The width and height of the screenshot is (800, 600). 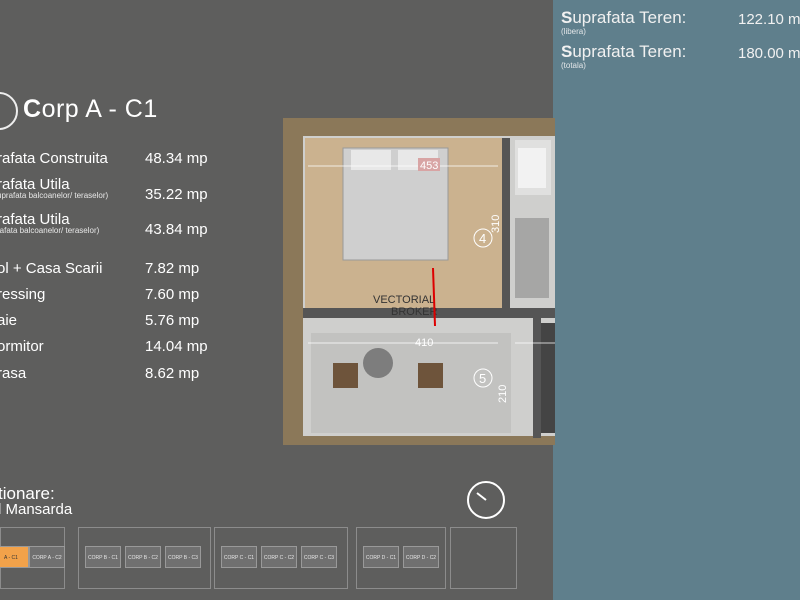 What do you see at coordinates (54, 158) in the screenshot?
I see `area-name: rafata Construita` at bounding box center [54, 158].